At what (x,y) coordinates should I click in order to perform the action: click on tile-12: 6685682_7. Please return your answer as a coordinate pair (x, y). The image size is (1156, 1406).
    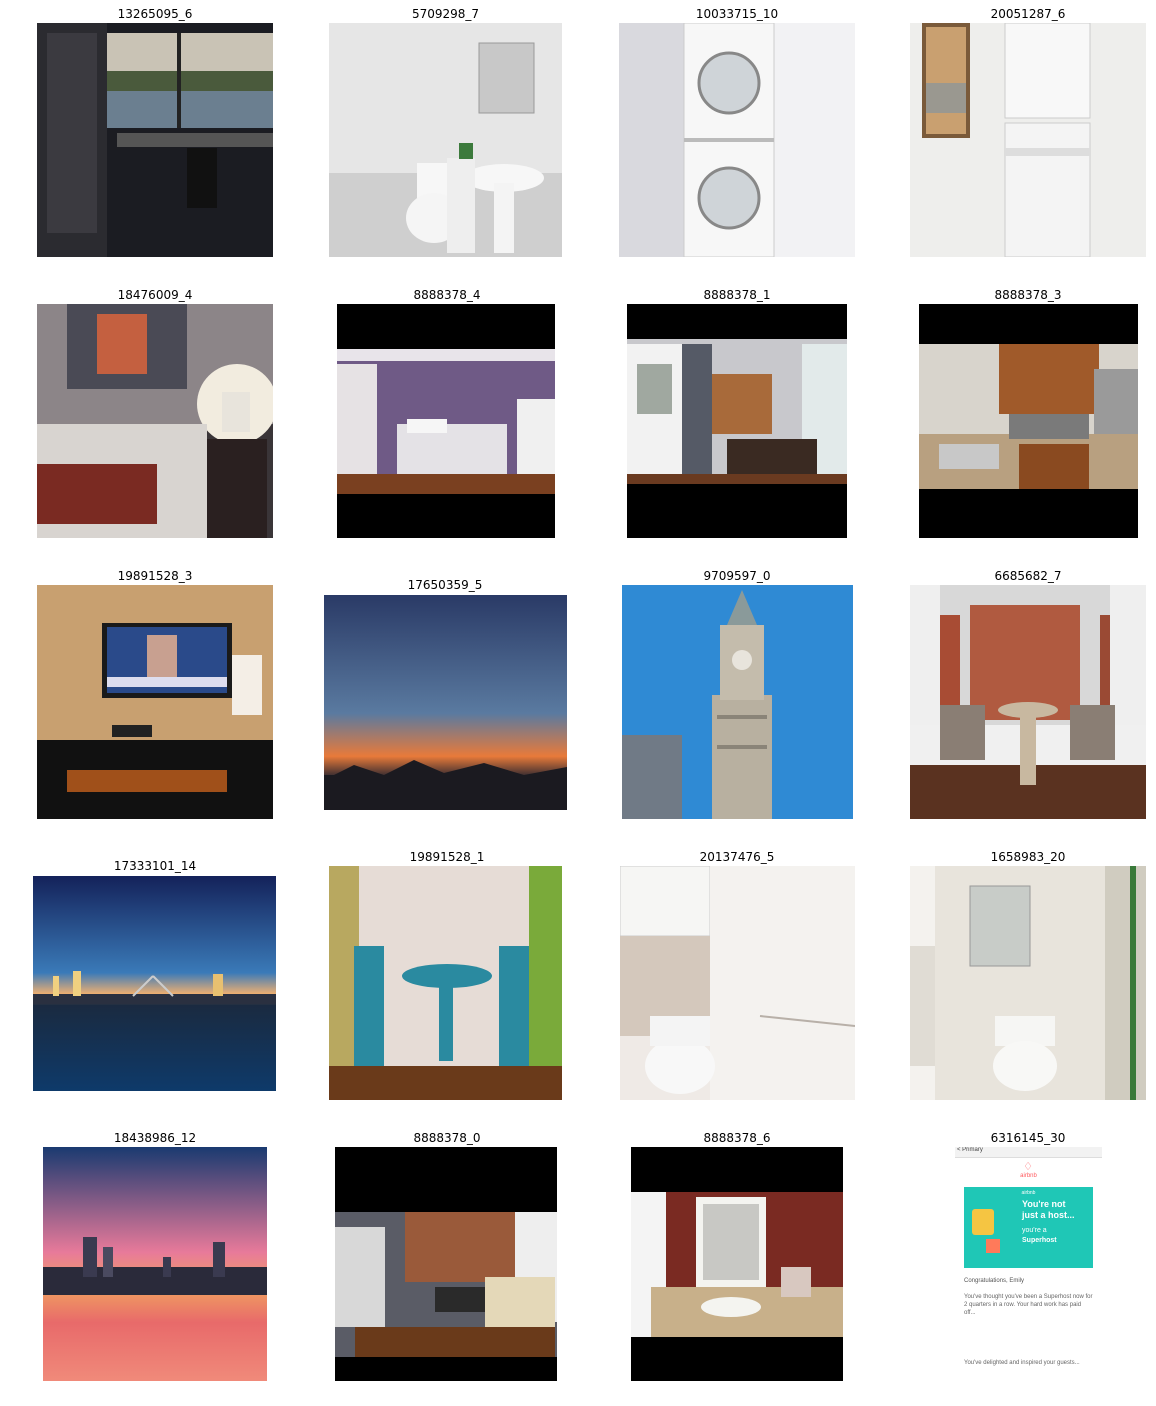
    Looking at the image, I should click on (1028, 692).